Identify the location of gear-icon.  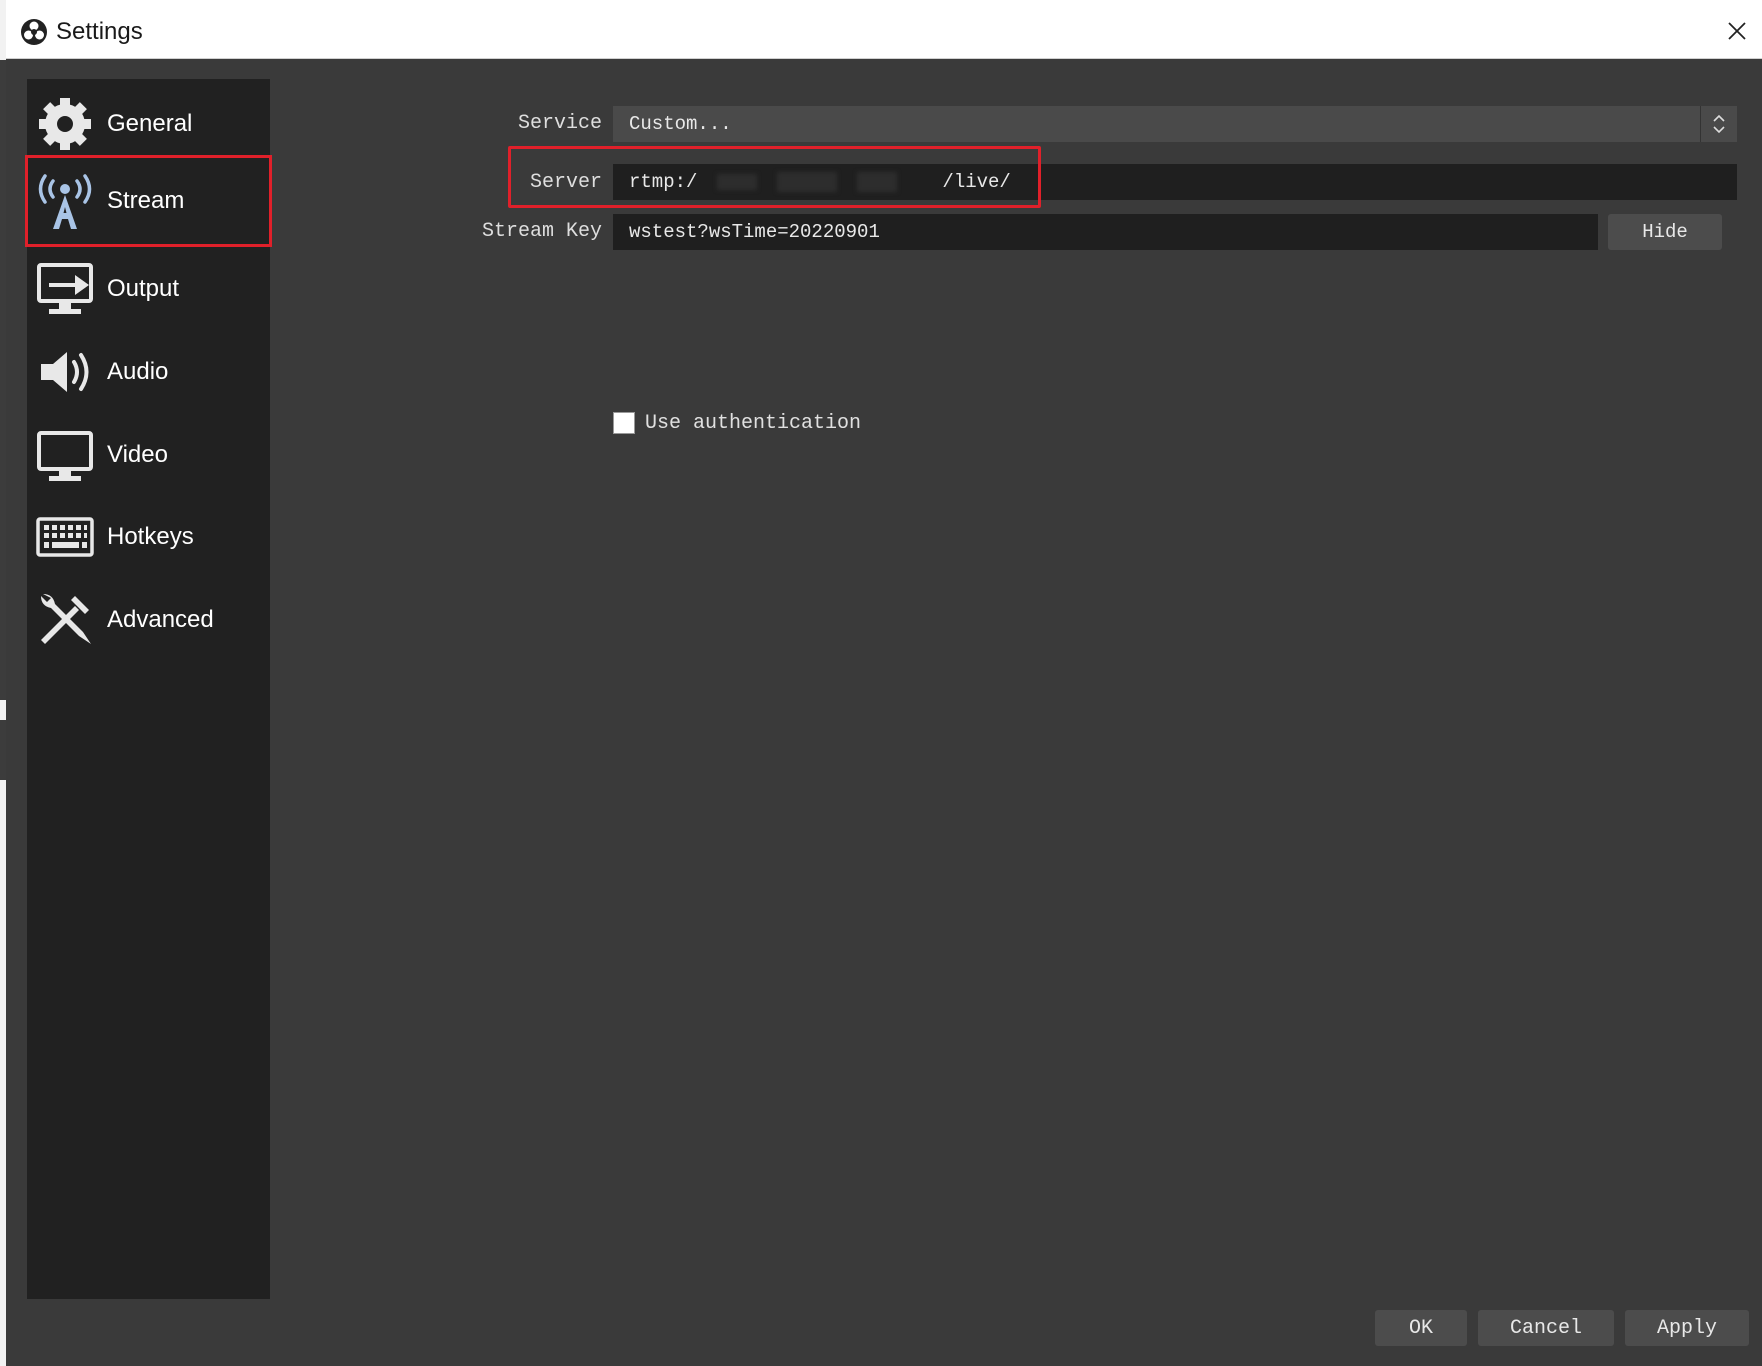
(65, 124).